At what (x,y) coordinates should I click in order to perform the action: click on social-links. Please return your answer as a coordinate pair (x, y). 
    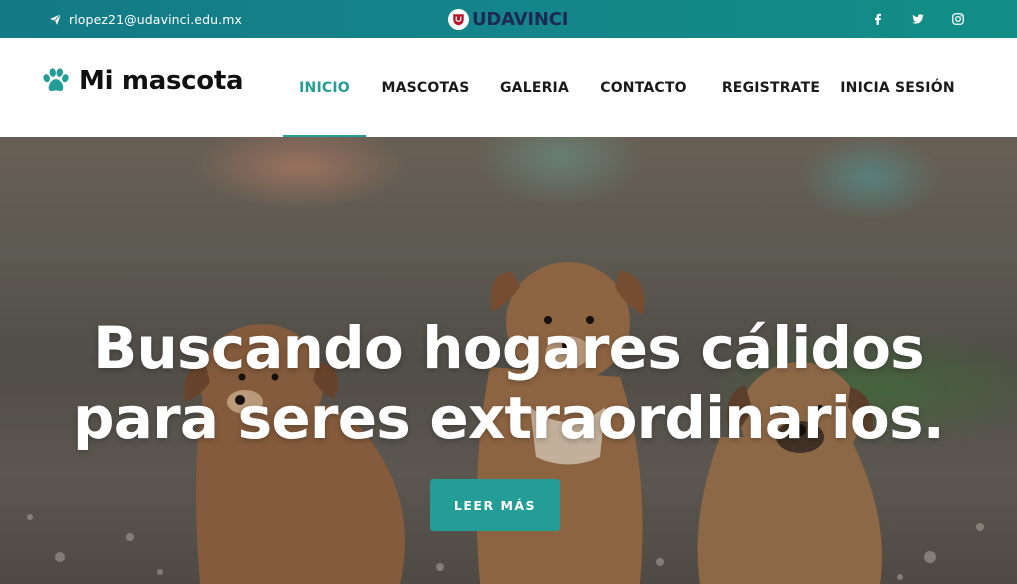
    Looking at the image, I should click on (918, 19).